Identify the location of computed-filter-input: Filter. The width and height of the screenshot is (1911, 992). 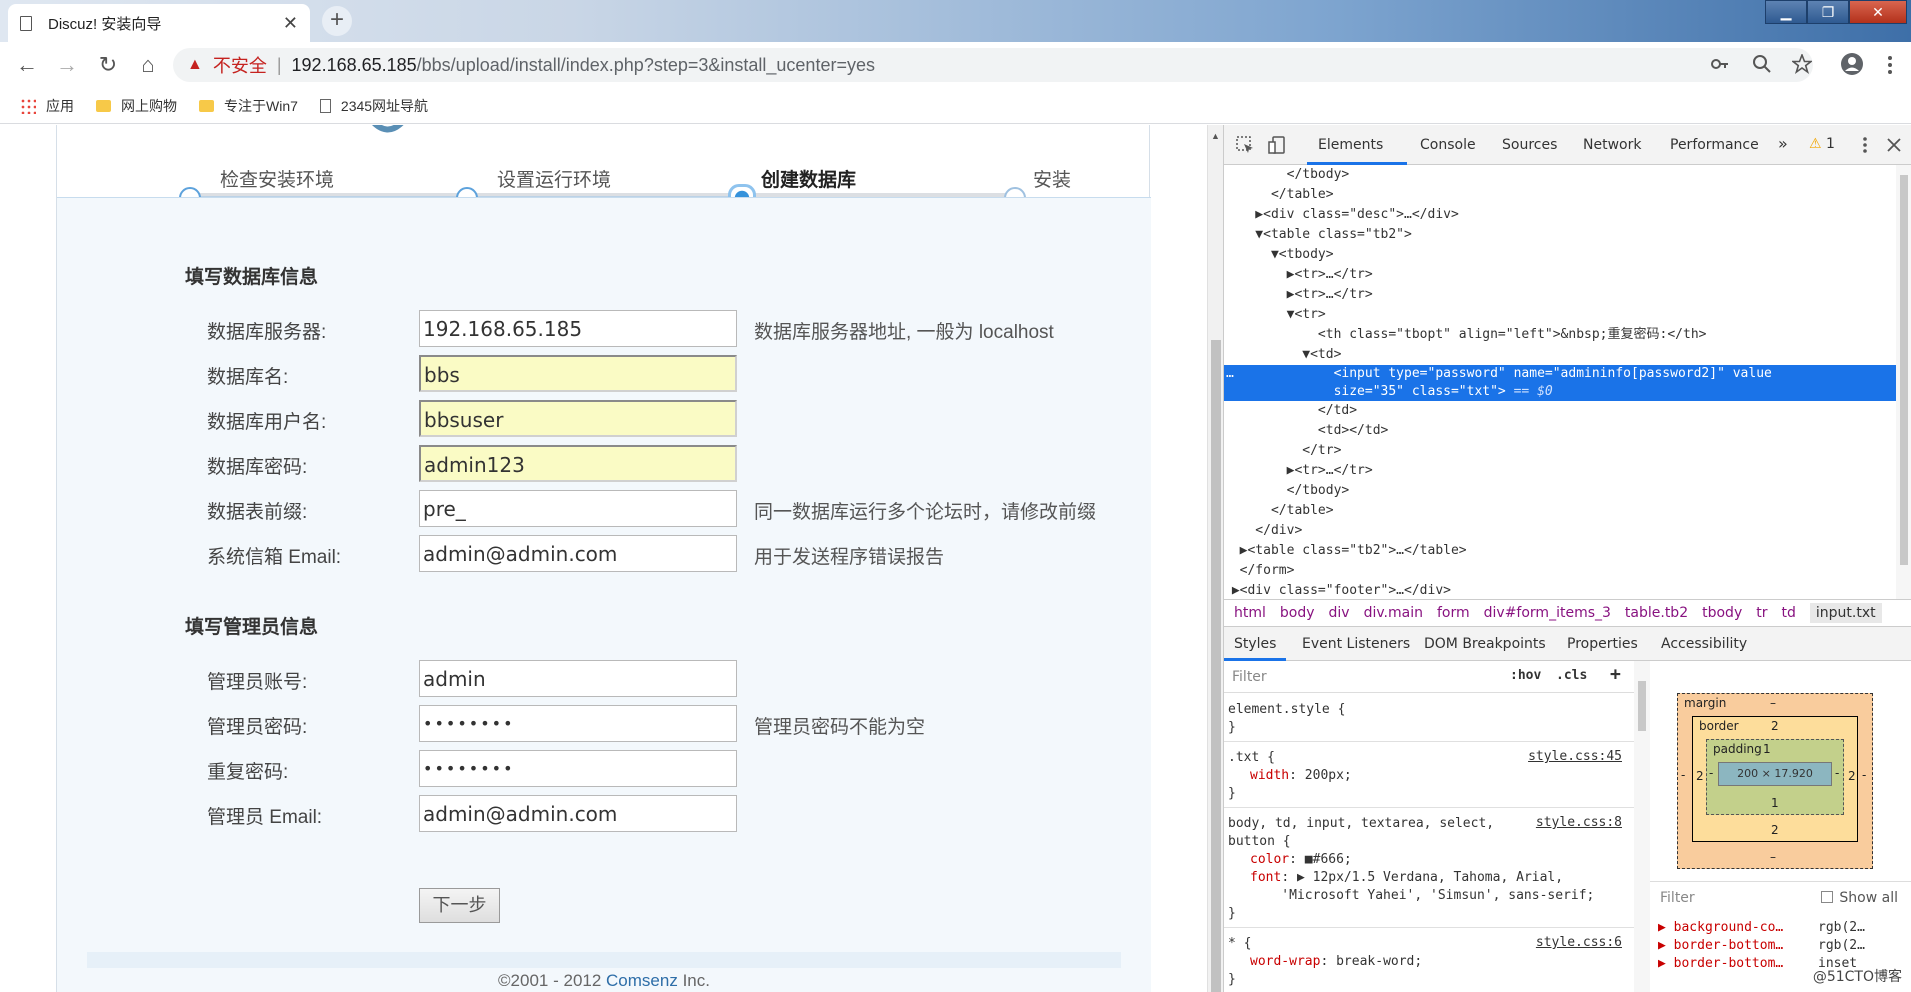
(1677, 898).